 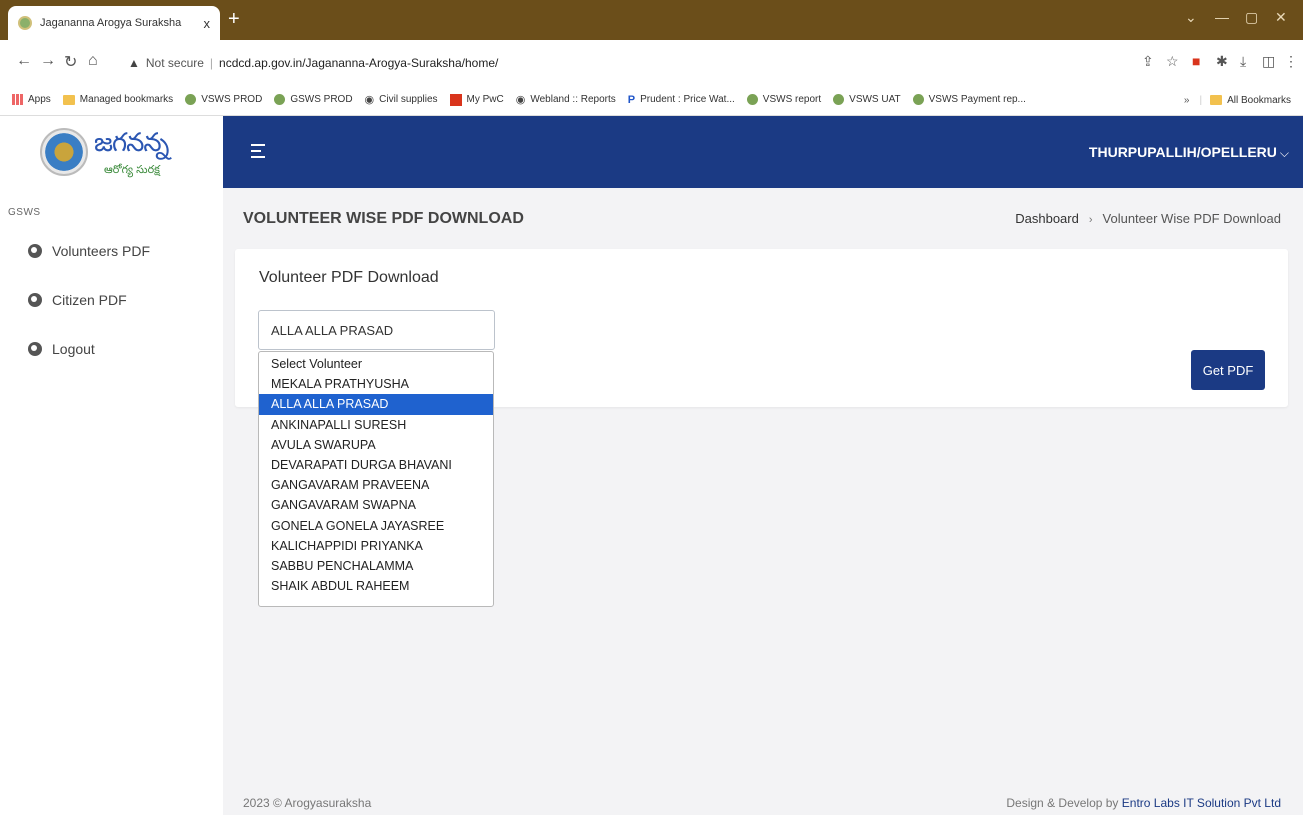 I want to click on card-title: Volunteer PDF Download, so click(x=349, y=277).